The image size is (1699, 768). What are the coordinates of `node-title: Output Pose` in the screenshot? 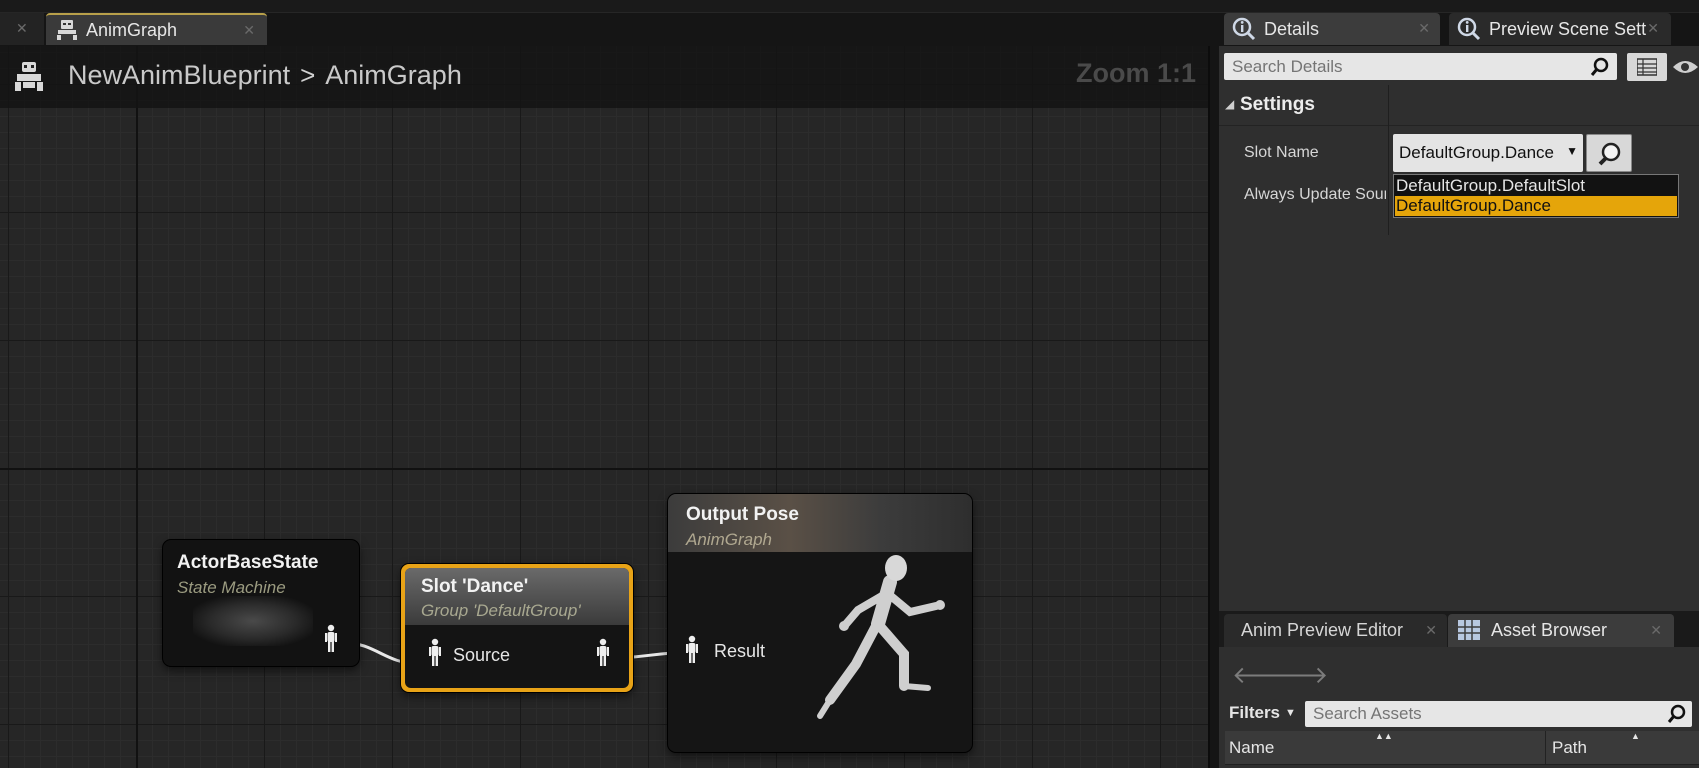 It's located at (742, 514).